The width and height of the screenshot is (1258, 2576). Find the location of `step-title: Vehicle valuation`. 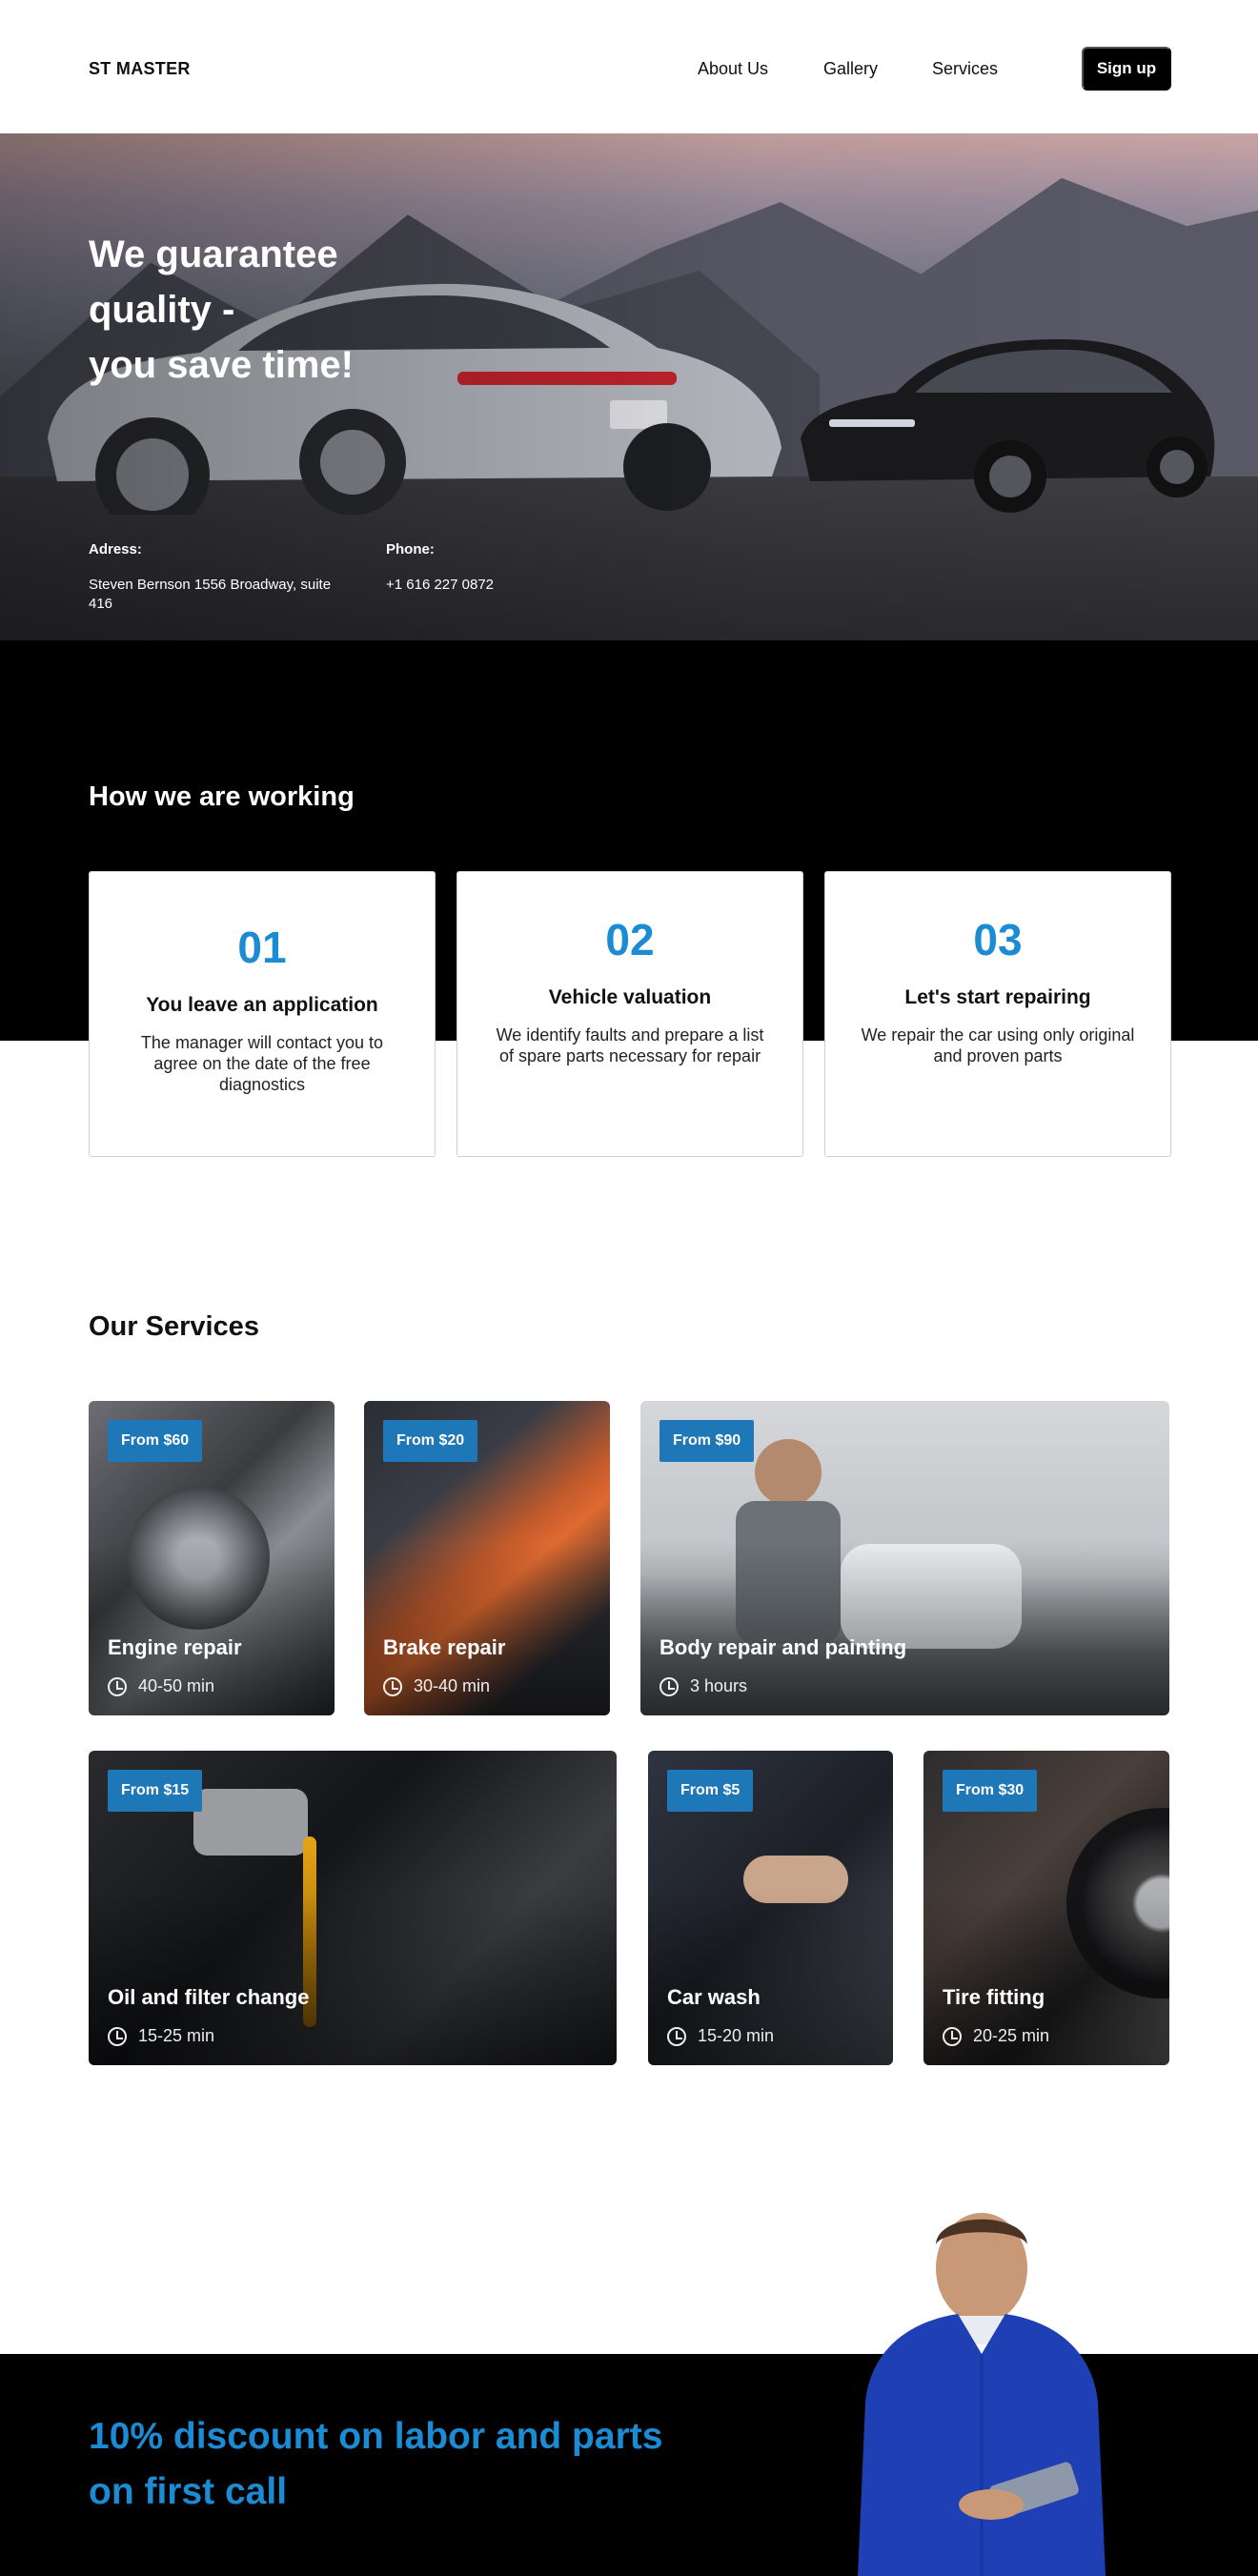

step-title: Vehicle valuation is located at coordinates (630, 997).